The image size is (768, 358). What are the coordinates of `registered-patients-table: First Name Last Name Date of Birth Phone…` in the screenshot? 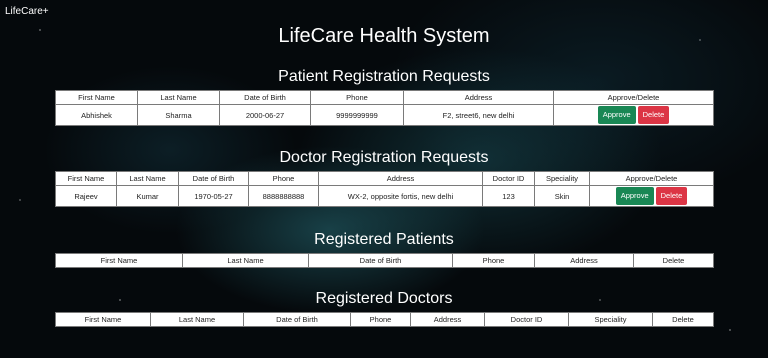 It's located at (384, 260).